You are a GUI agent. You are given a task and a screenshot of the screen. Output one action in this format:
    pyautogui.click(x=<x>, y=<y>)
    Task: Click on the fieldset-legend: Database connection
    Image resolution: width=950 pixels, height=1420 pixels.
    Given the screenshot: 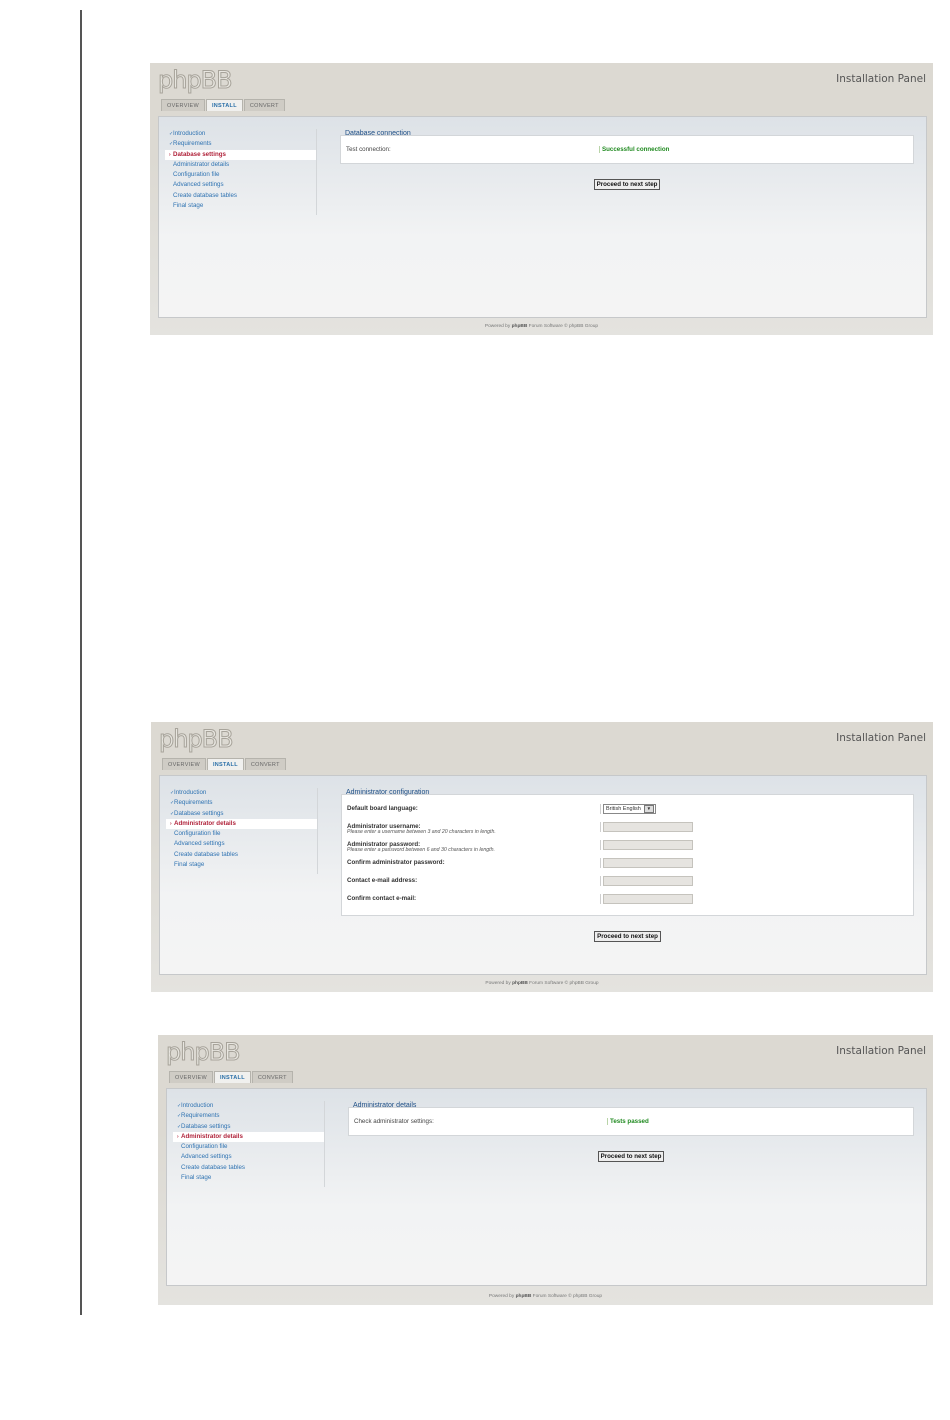 What is the action you would take?
    pyautogui.click(x=378, y=133)
    